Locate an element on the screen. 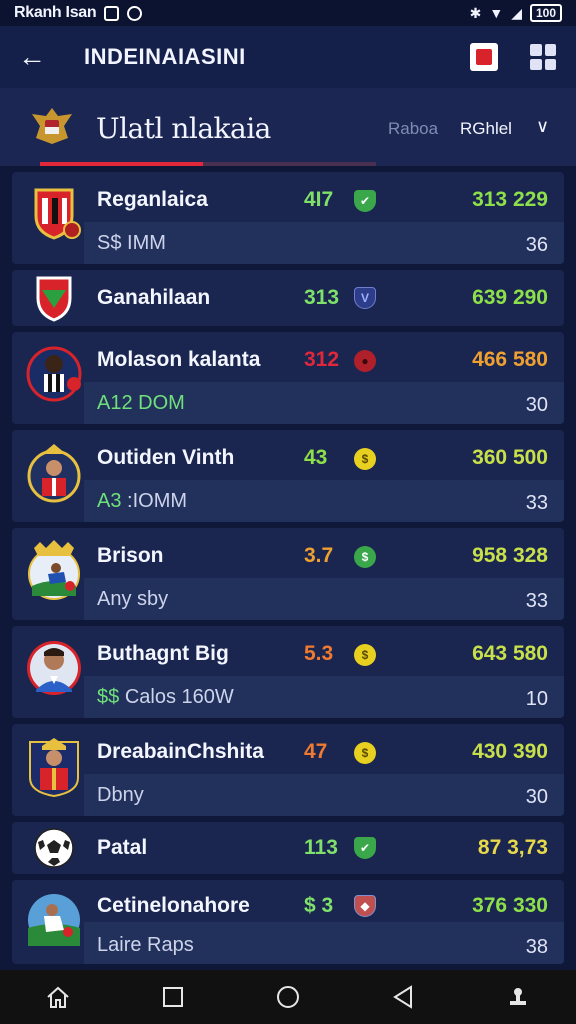 The width and height of the screenshot is (576, 1024). football-icon is located at coordinates (54, 848).